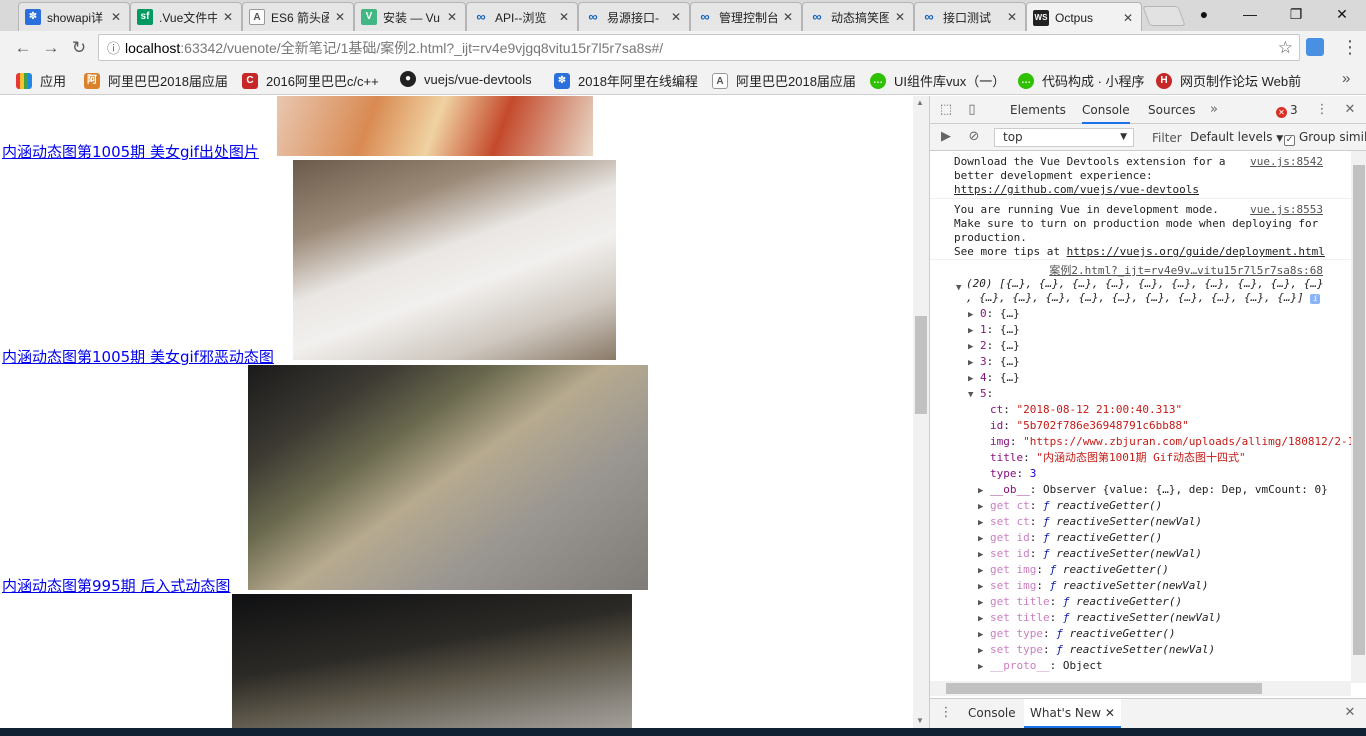 The height and width of the screenshot is (736, 1366). Describe the element at coordinates (1350, 110) in the screenshot. I see `close-devtools-icon: ✕` at that location.